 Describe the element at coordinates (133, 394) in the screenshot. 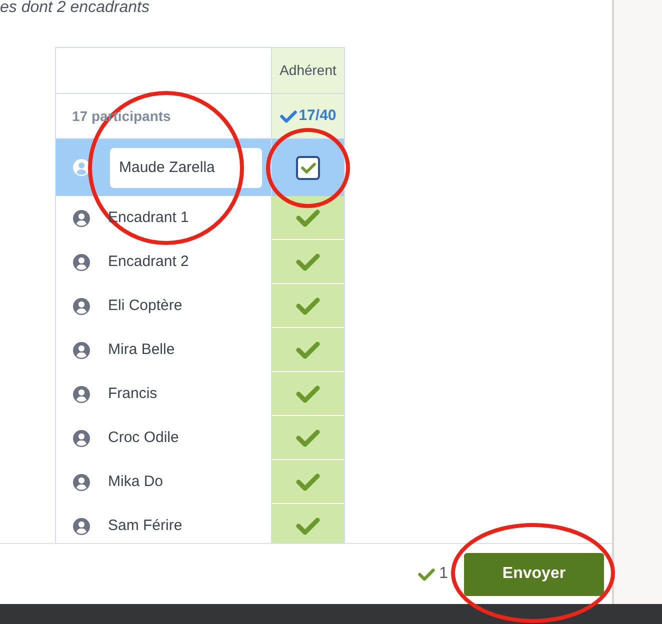

I see `participant-name: Francis` at that location.